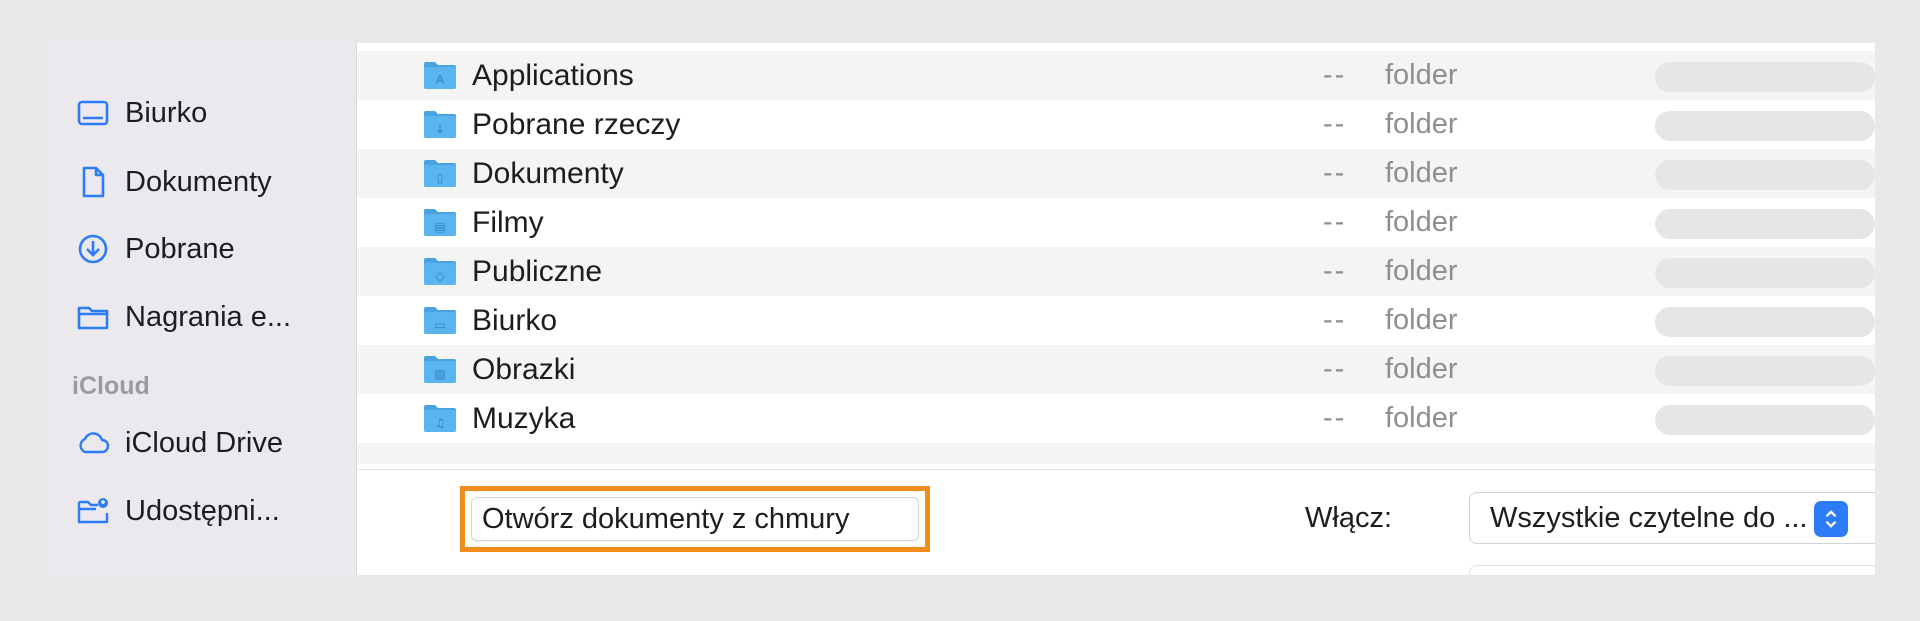 This screenshot has height=621, width=1920. Describe the element at coordinates (440, 80) in the screenshot. I see `svg-text: A` at that location.